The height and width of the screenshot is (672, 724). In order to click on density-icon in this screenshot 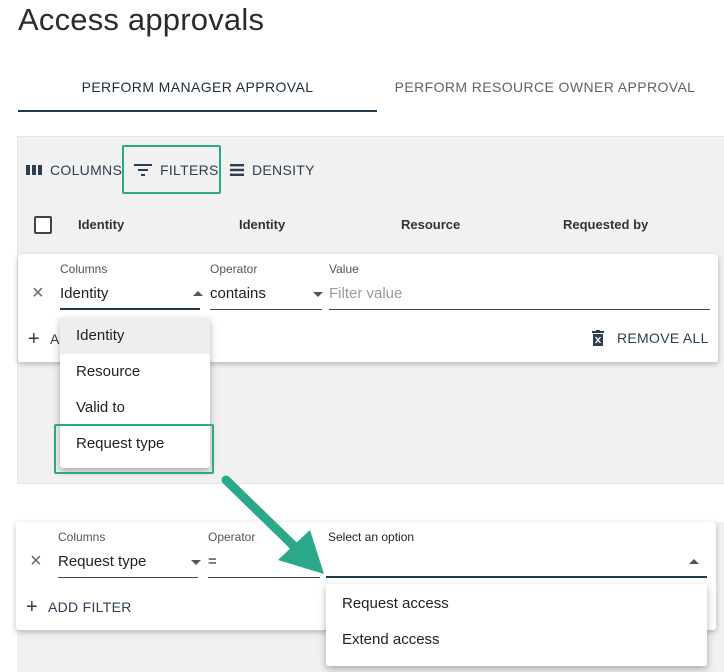, I will do `click(237, 170)`.